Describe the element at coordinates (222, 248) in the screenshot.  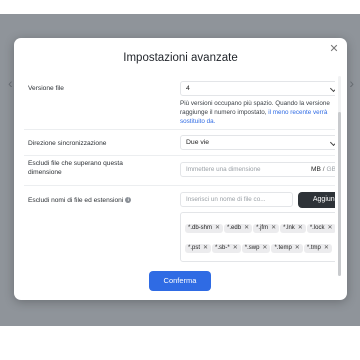
I see `exclusion-tag-label: *.sb-*` at that location.